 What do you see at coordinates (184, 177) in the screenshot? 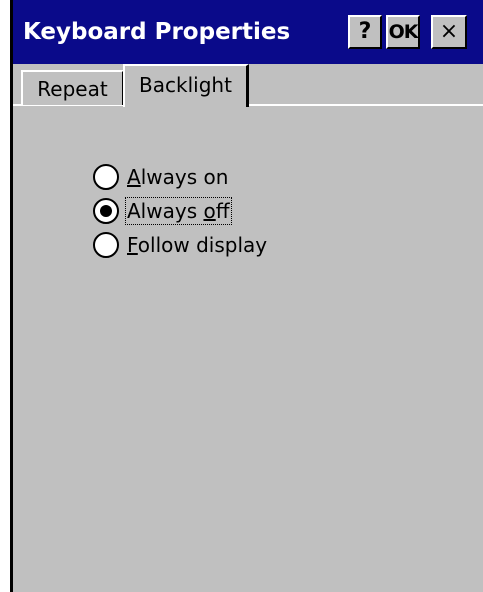
I see `always-on-label-rest: lways on` at bounding box center [184, 177].